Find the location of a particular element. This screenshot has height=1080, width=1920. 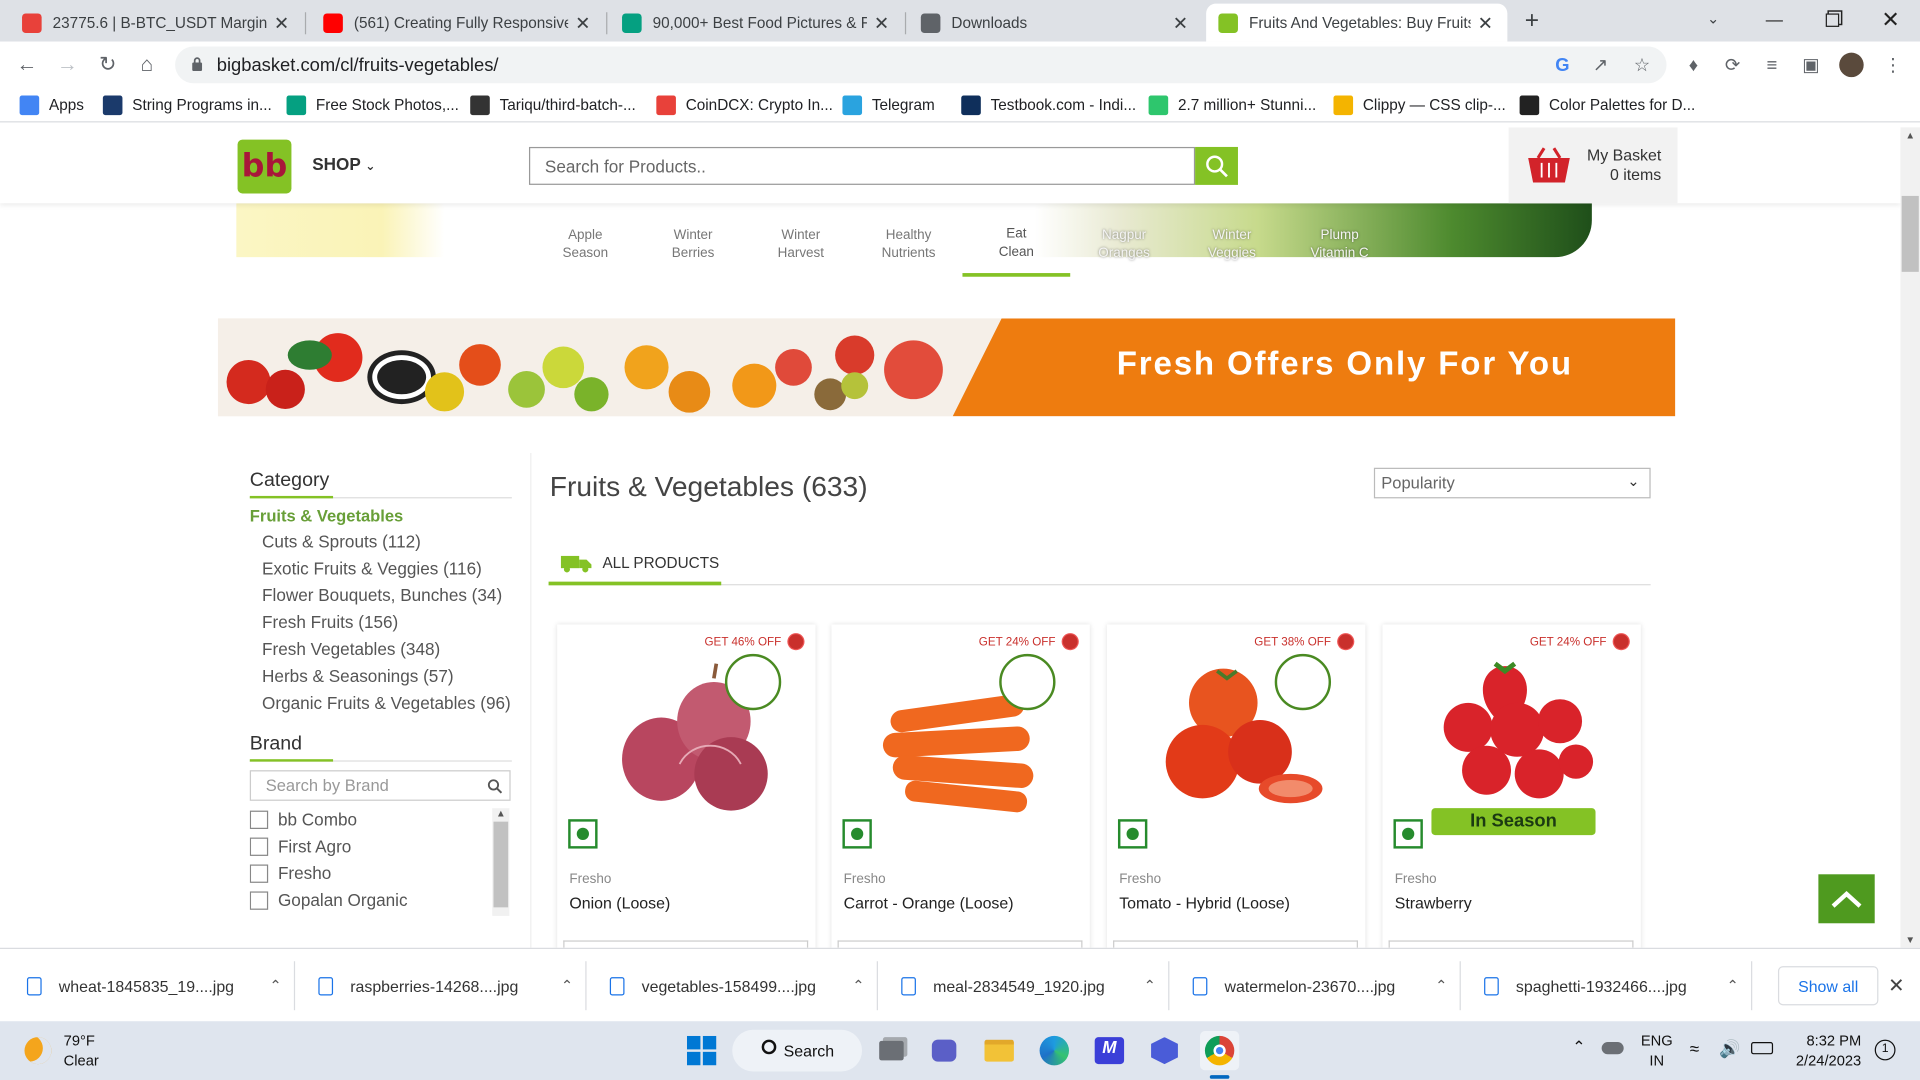

product-search-input: Search for Products.. is located at coordinates (862, 165).